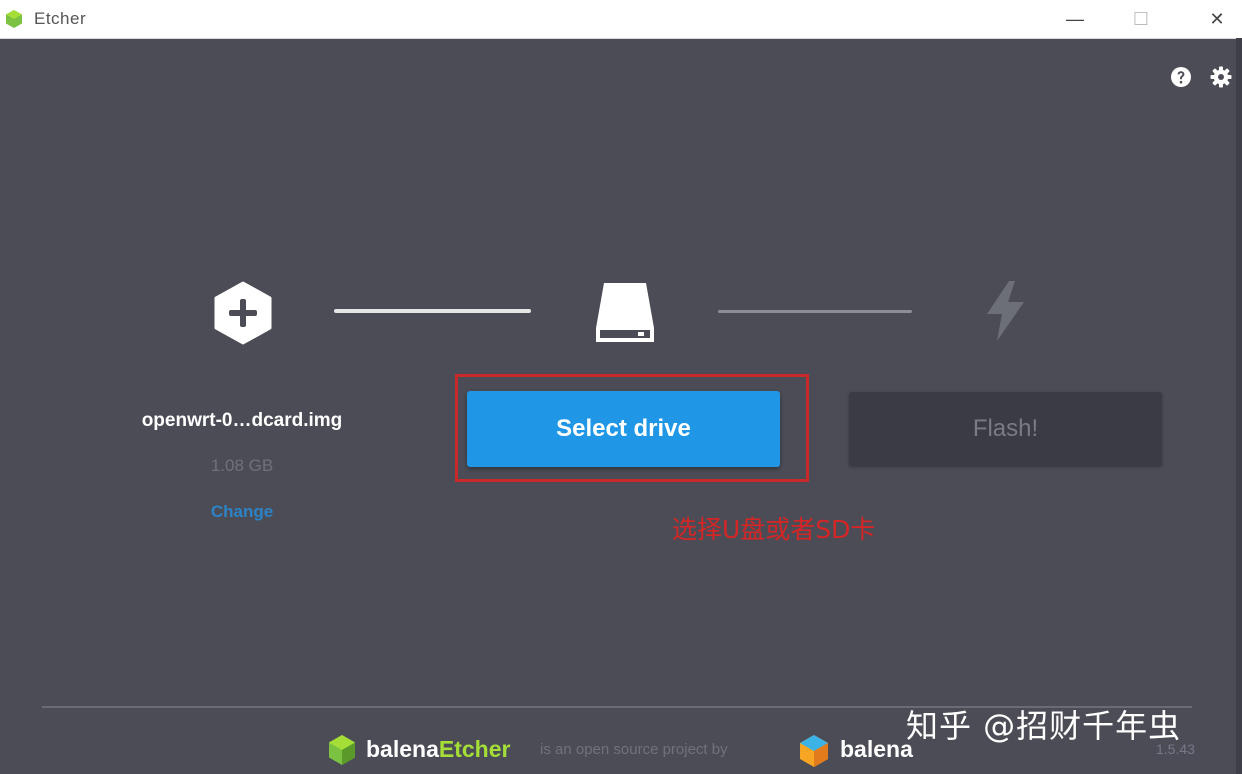  What do you see at coordinates (1141, 19) in the screenshot?
I see `maximize-button: ☐` at bounding box center [1141, 19].